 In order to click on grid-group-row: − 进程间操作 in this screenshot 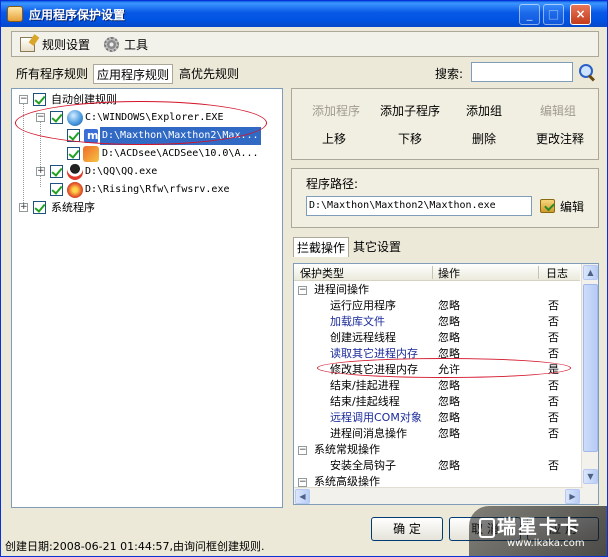, I will do `click(437, 290)`.